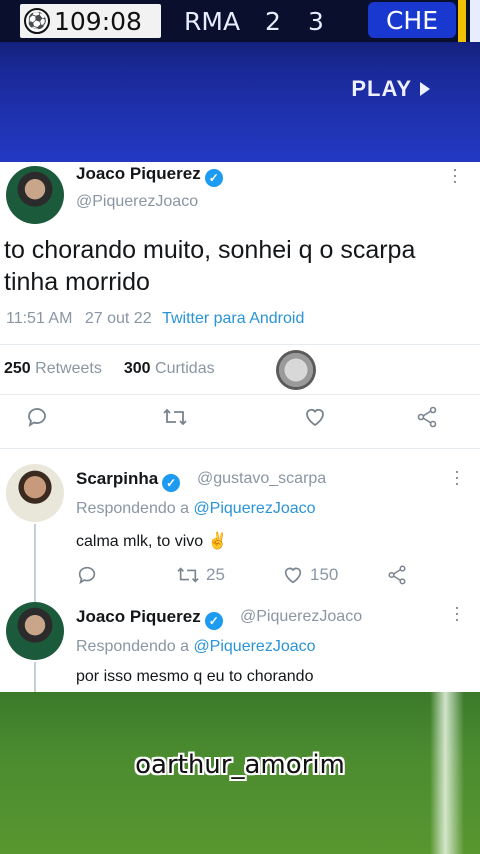 The image size is (480, 854). What do you see at coordinates (252, 21) in the screenshot?
I see `score-line: RMA 2 3` at bounding box center [252, 21].